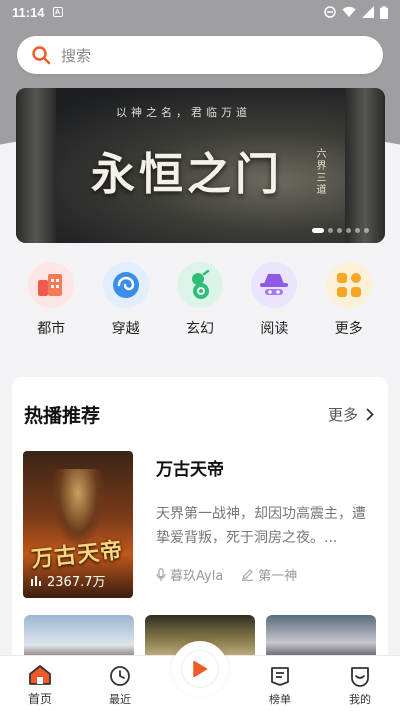 This screenshot has width=400, height=711. What do you see at coordinates (36, 165) in the screenshot?
I see `banner-pillar-left` at bounding box center [36, 165].